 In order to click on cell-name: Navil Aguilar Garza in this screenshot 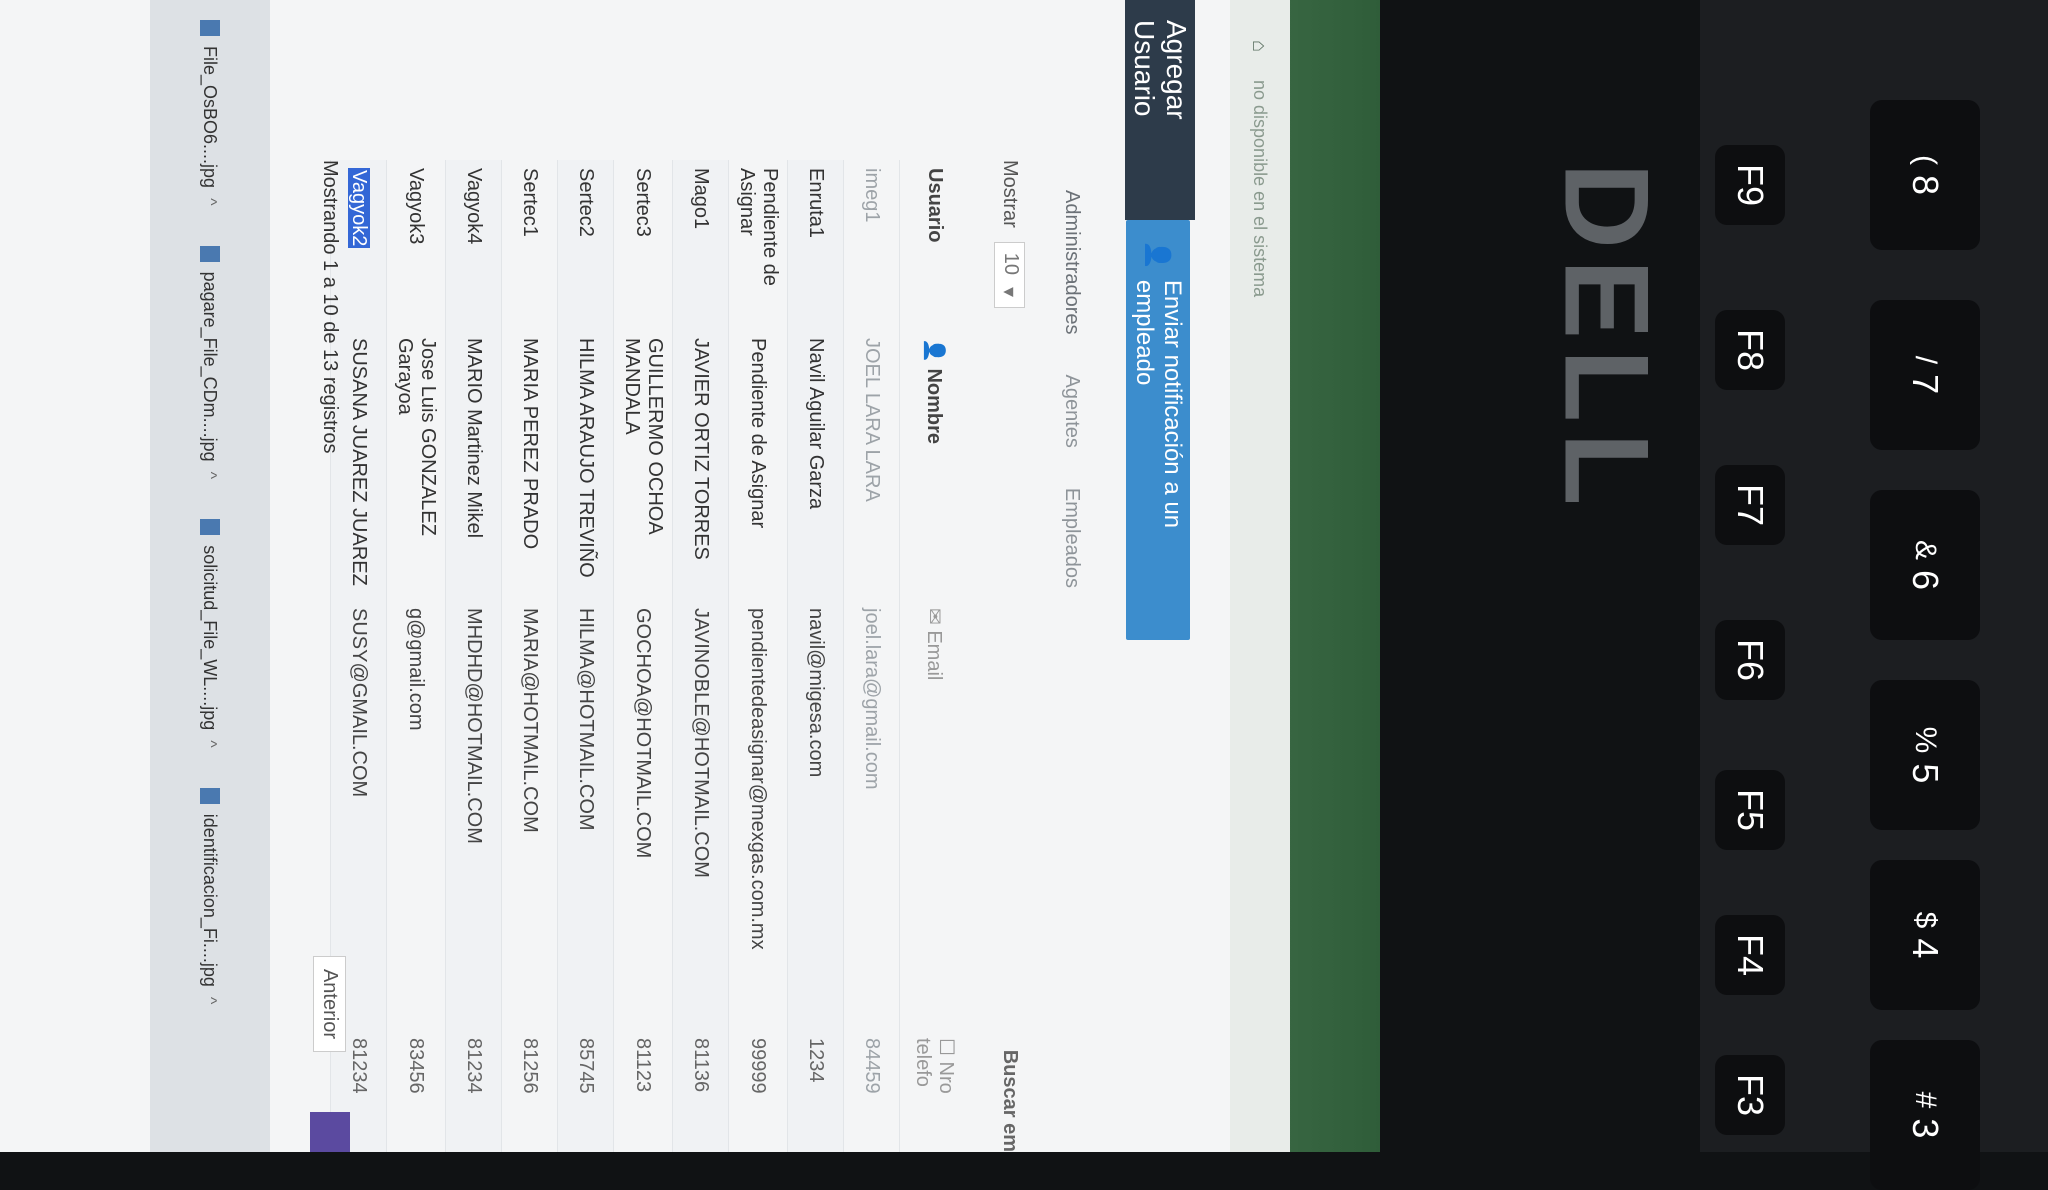, I will do `click(816, 424)`.